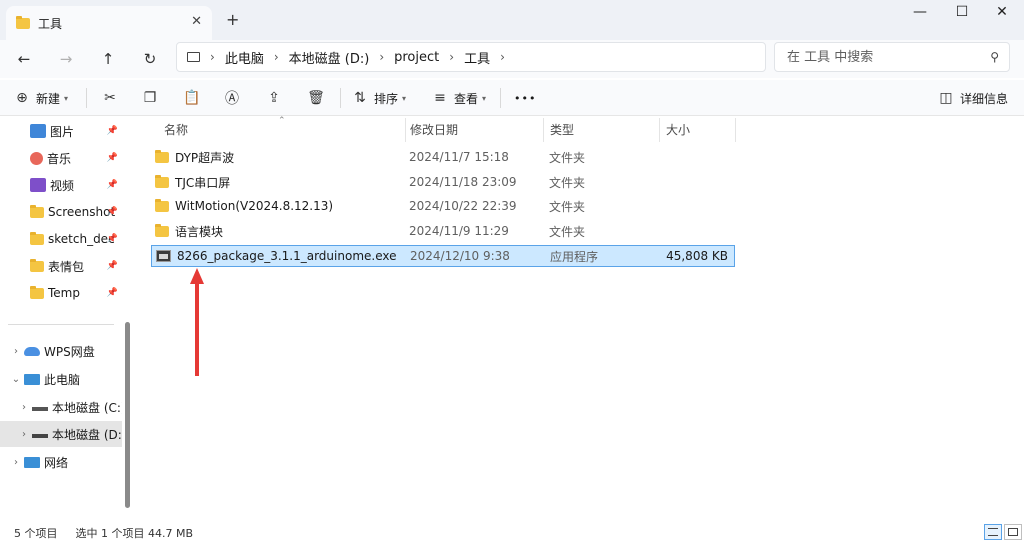 This screenshot has height=544, width=1024. Describe the element at coordinates (459, 157) in the screenshot. I see `file-date: 2024/11/7 15:18` at that location.